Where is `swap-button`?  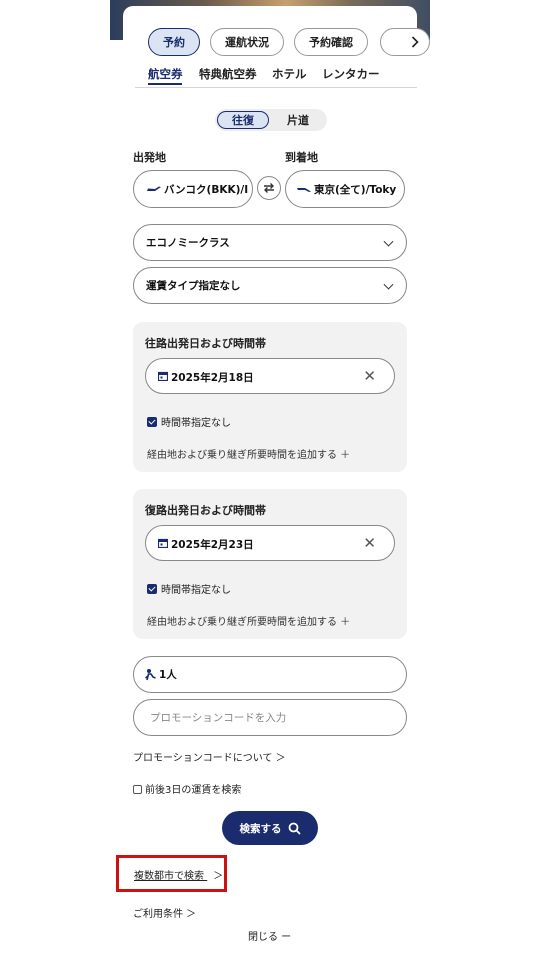 swap-button is located at coordinates (269, 188).